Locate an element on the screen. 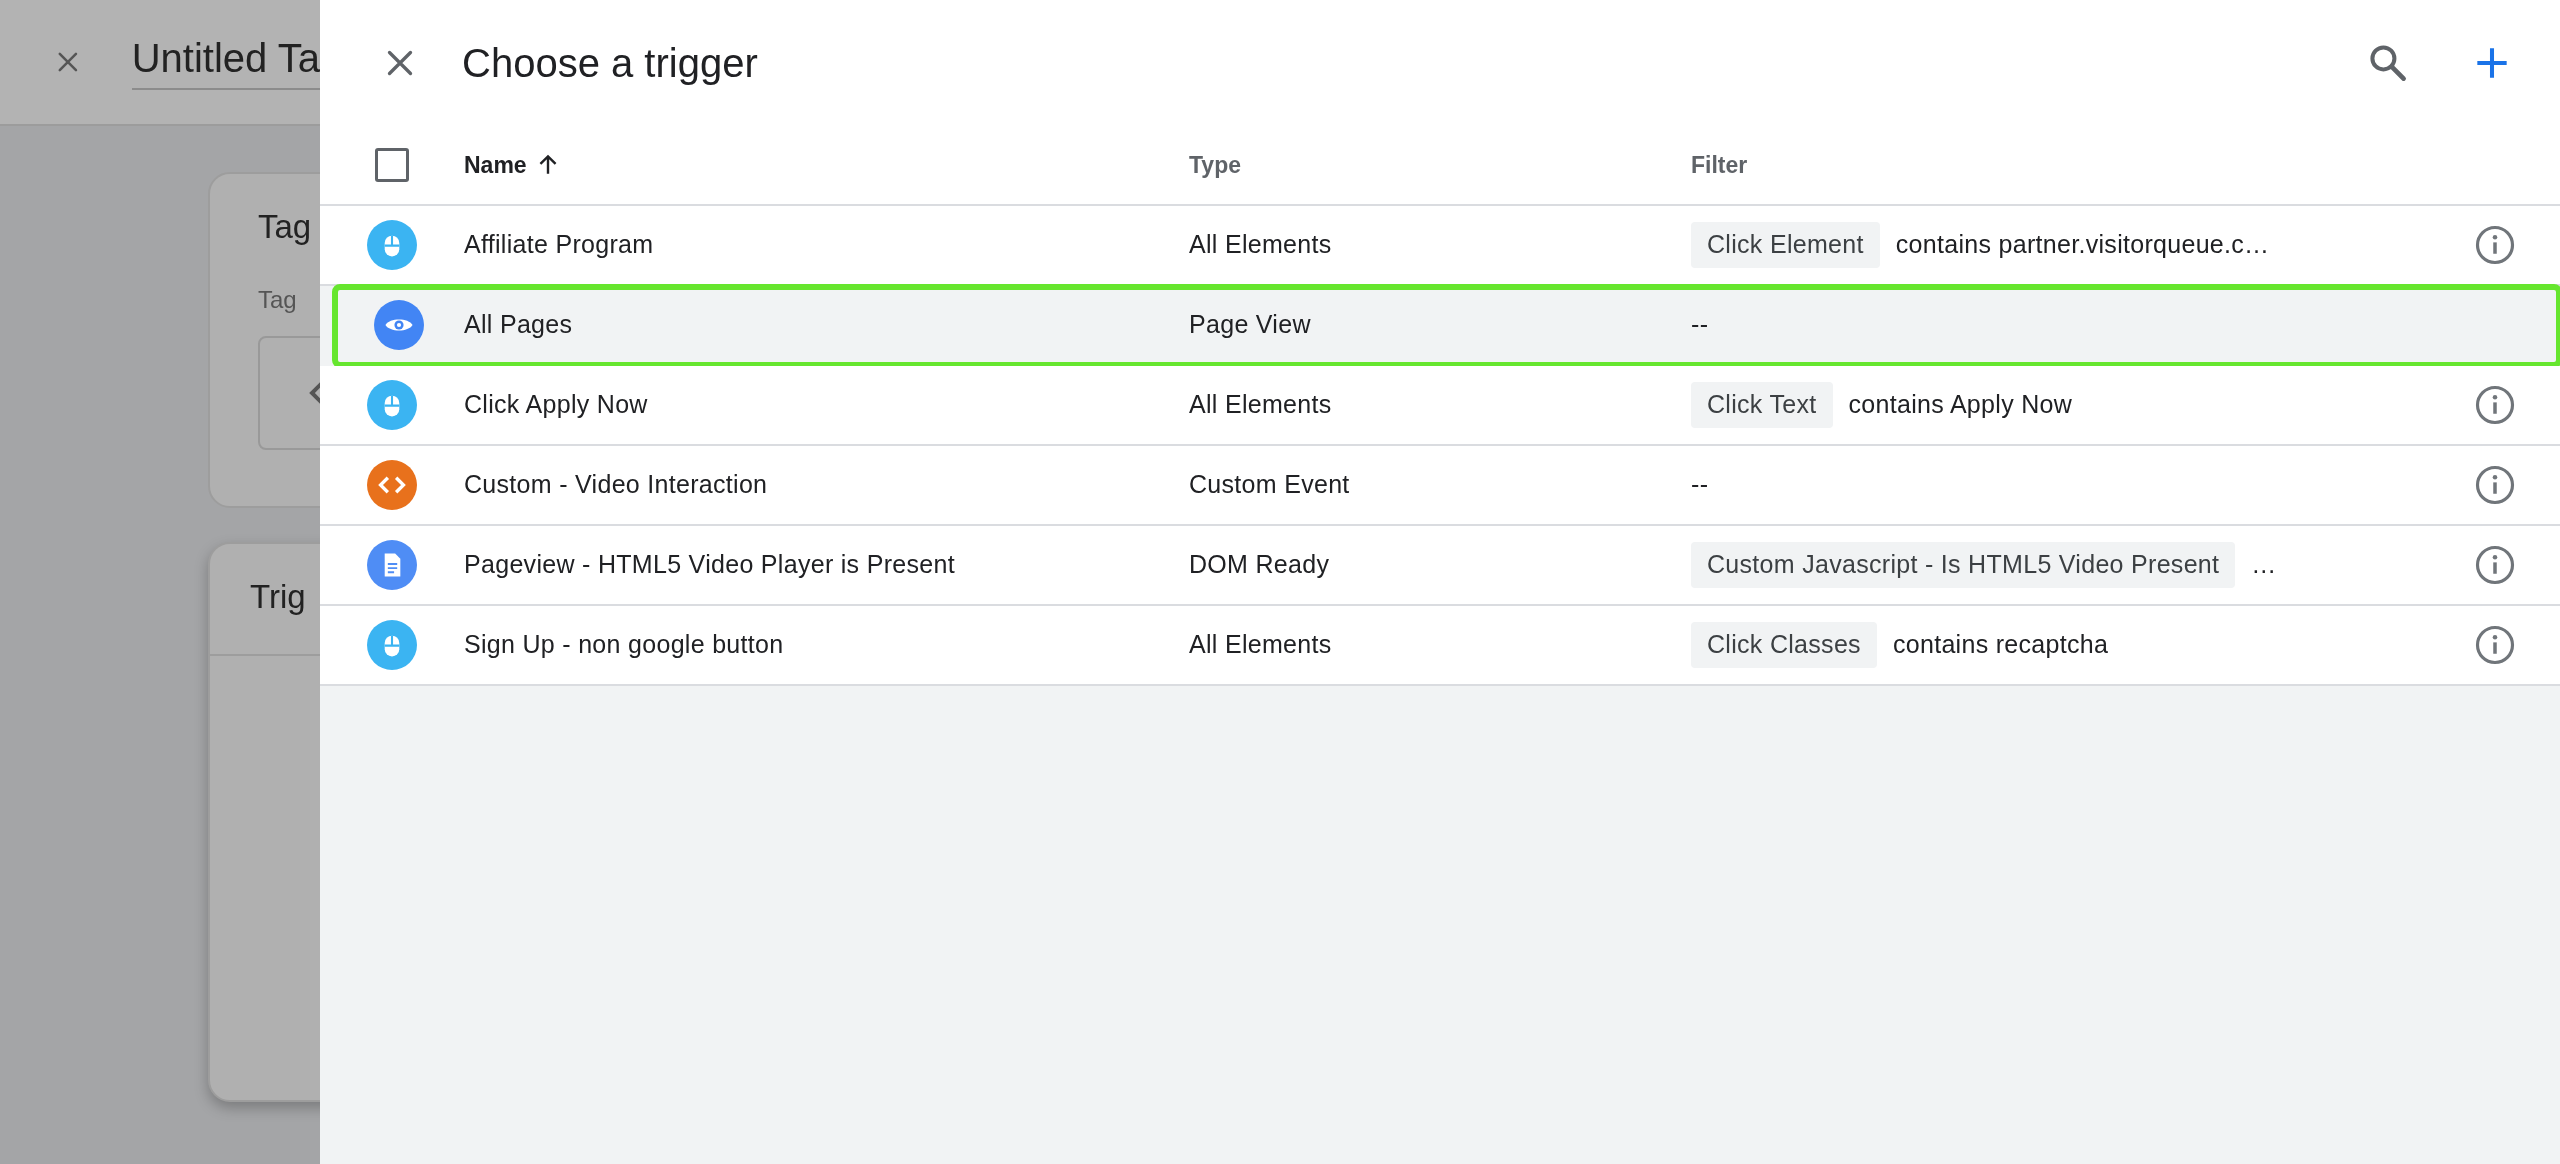  filter-variable: Custom Javascript - Is HTML5 Video Present is located at coordinates (1963, 565).